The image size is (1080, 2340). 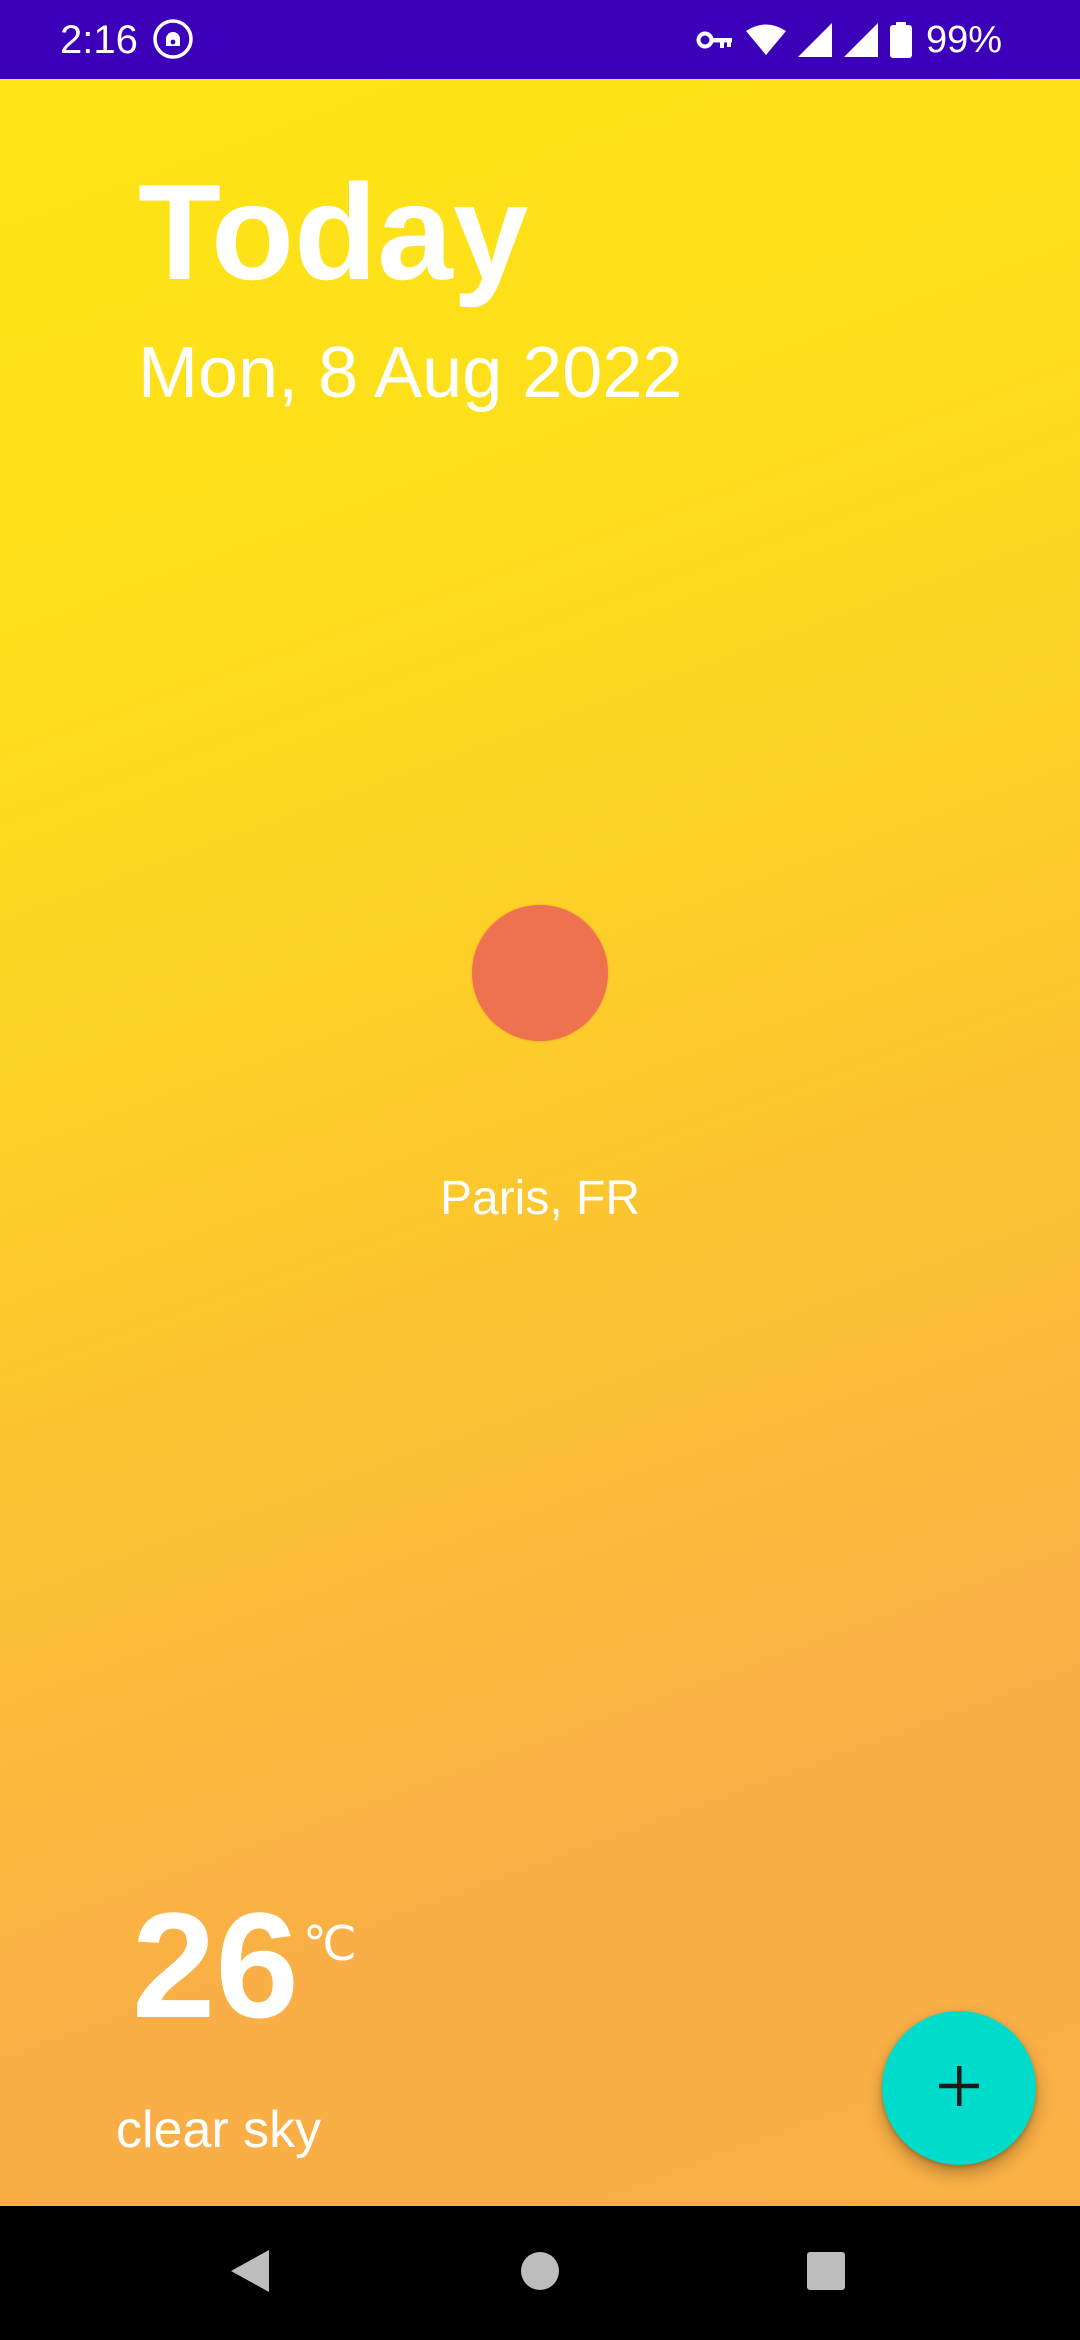 I want to click on home-button, so click(x=540, y=2273).